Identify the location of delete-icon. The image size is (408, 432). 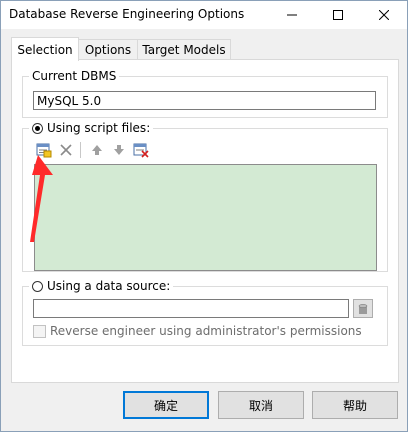
(66, 150).